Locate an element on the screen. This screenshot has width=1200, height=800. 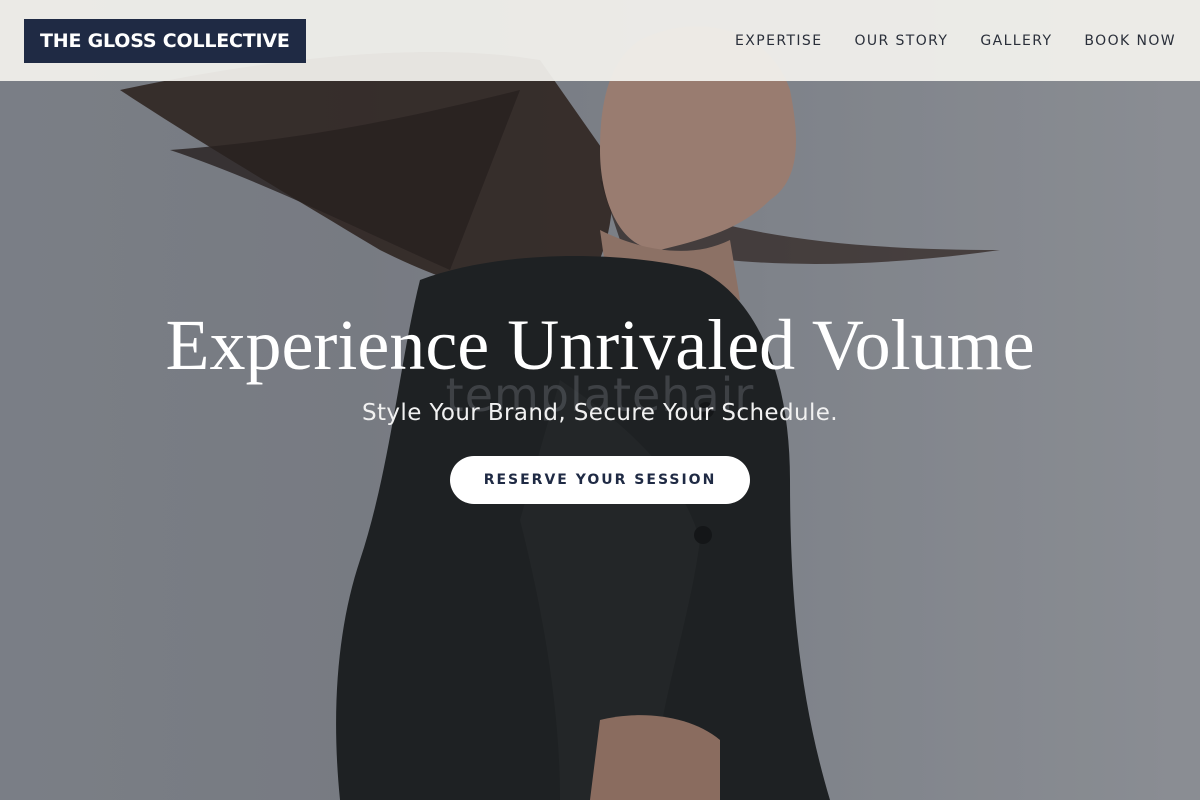
nav-link-expertise: EXPERTISE is located at coordinates (778, 41).